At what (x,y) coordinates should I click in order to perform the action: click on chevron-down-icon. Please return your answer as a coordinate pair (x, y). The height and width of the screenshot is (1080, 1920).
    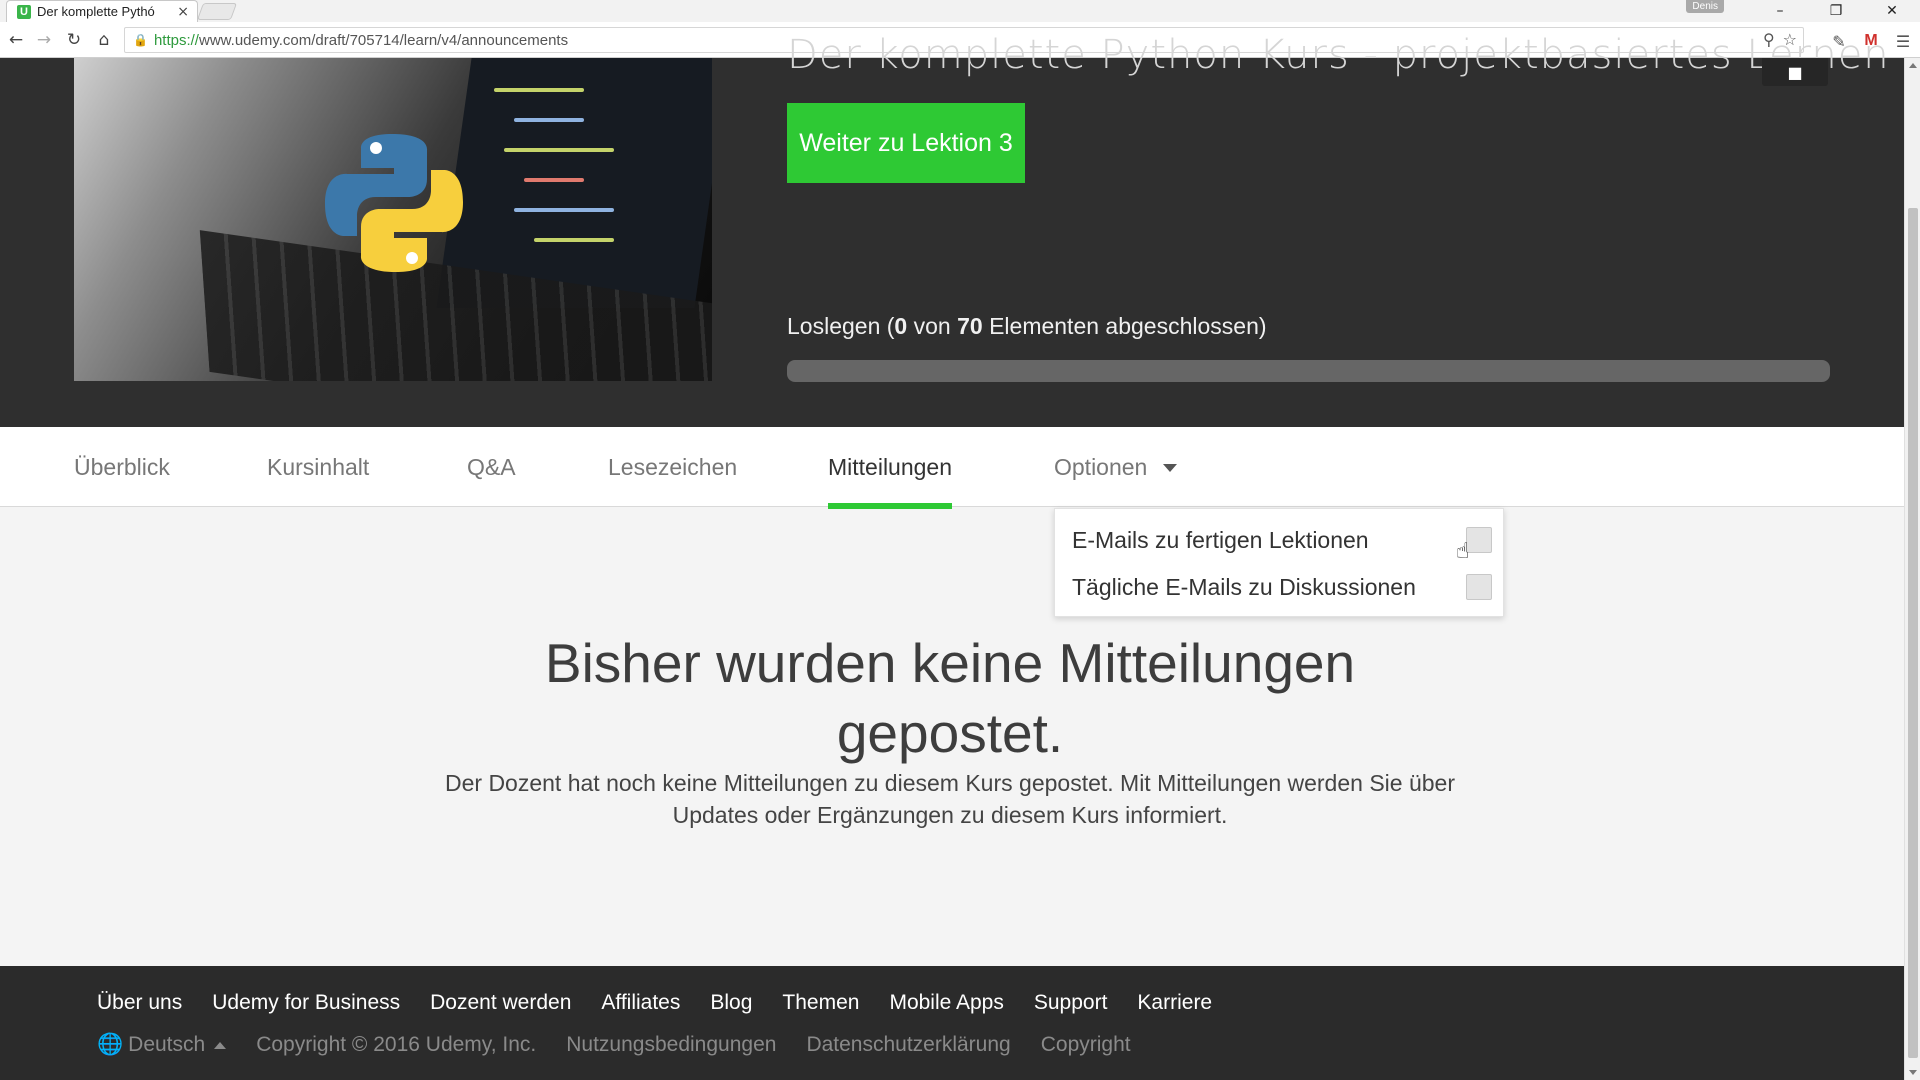
    Looking at the image, I should click on (1170, 468).